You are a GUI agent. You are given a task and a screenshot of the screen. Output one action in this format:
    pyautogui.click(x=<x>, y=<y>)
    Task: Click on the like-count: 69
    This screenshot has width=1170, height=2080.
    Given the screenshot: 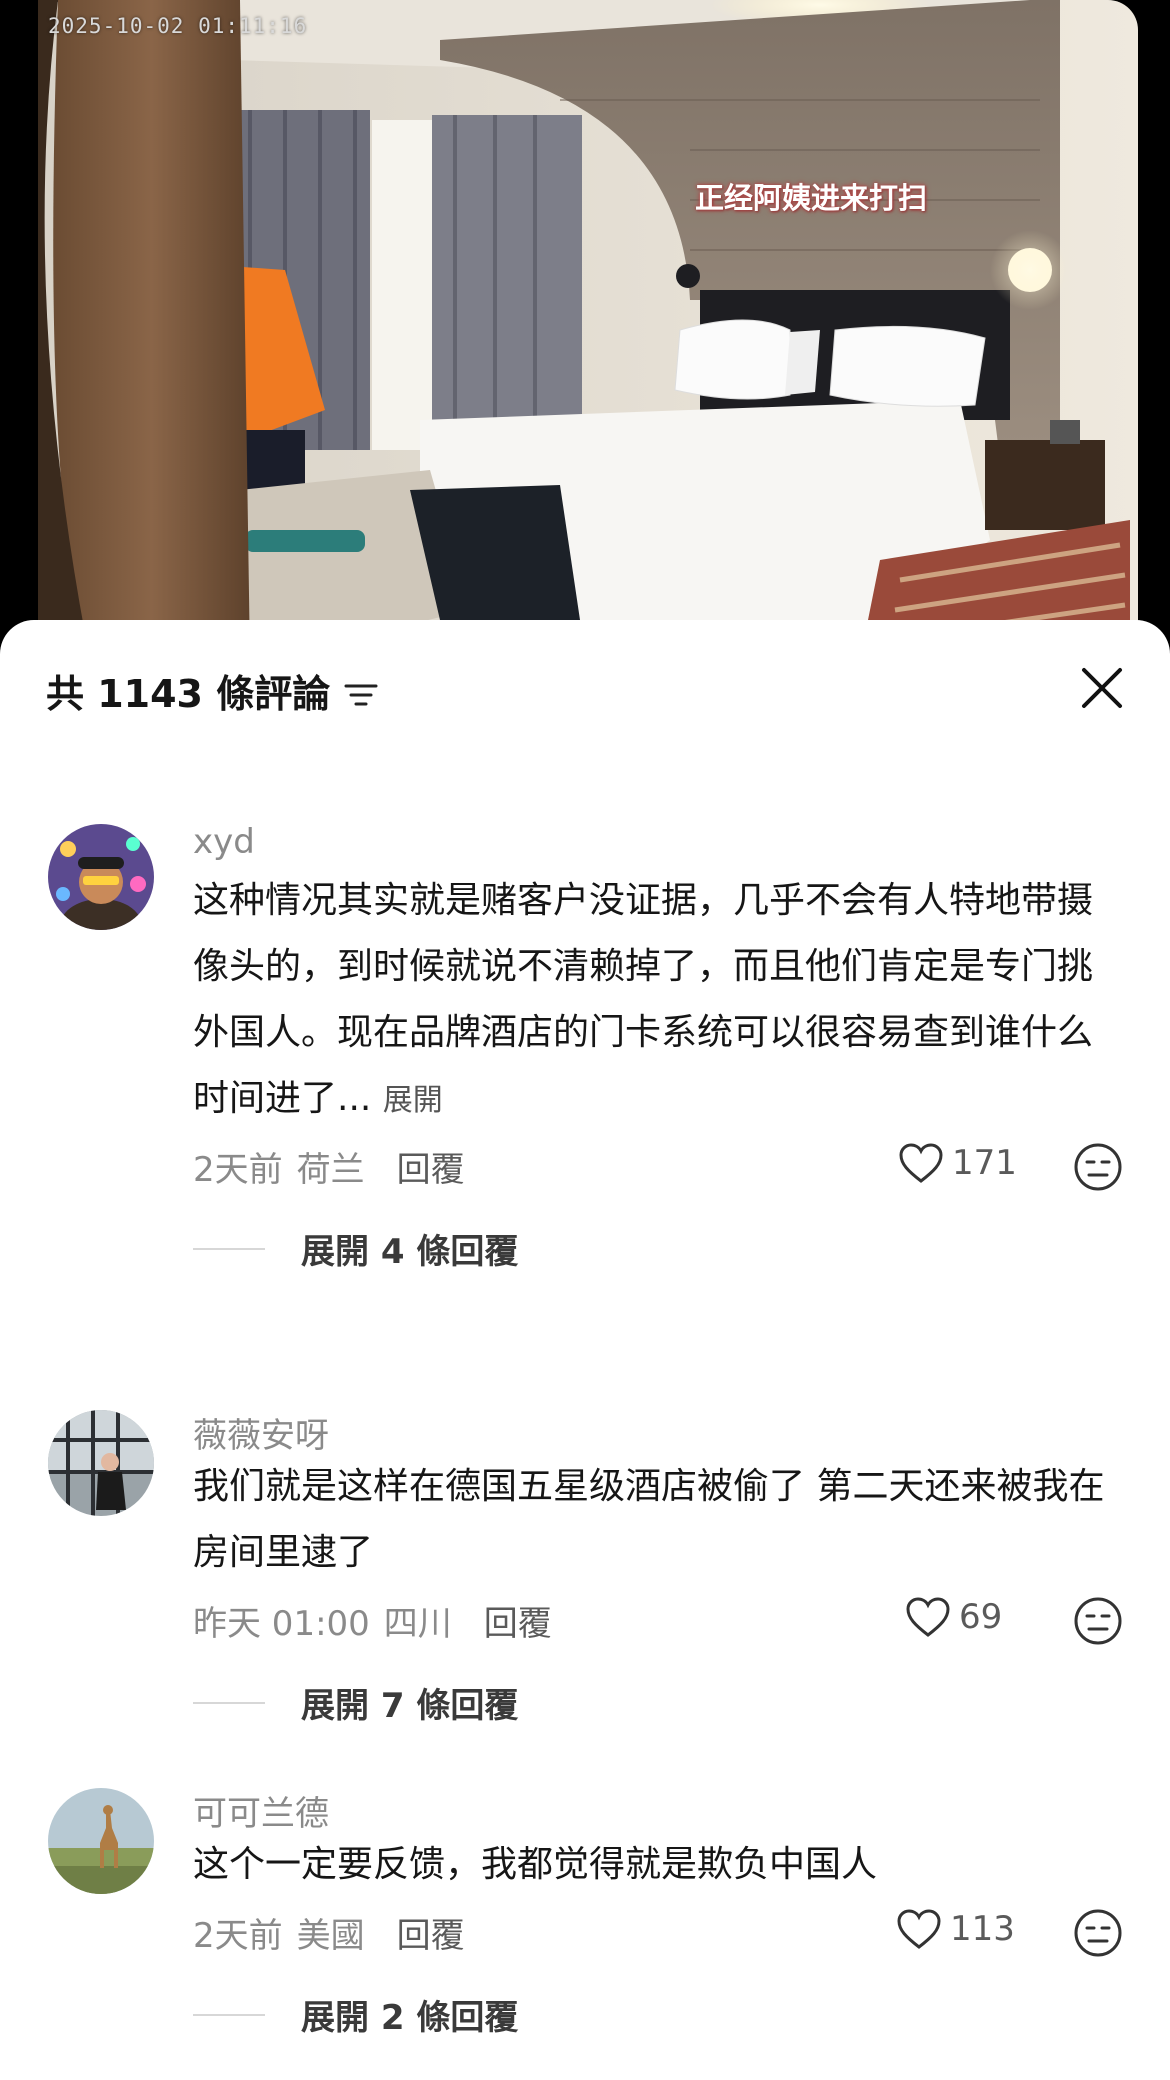 What is the action you would take?
    pyautogui.click(x=981, y=1617)
    